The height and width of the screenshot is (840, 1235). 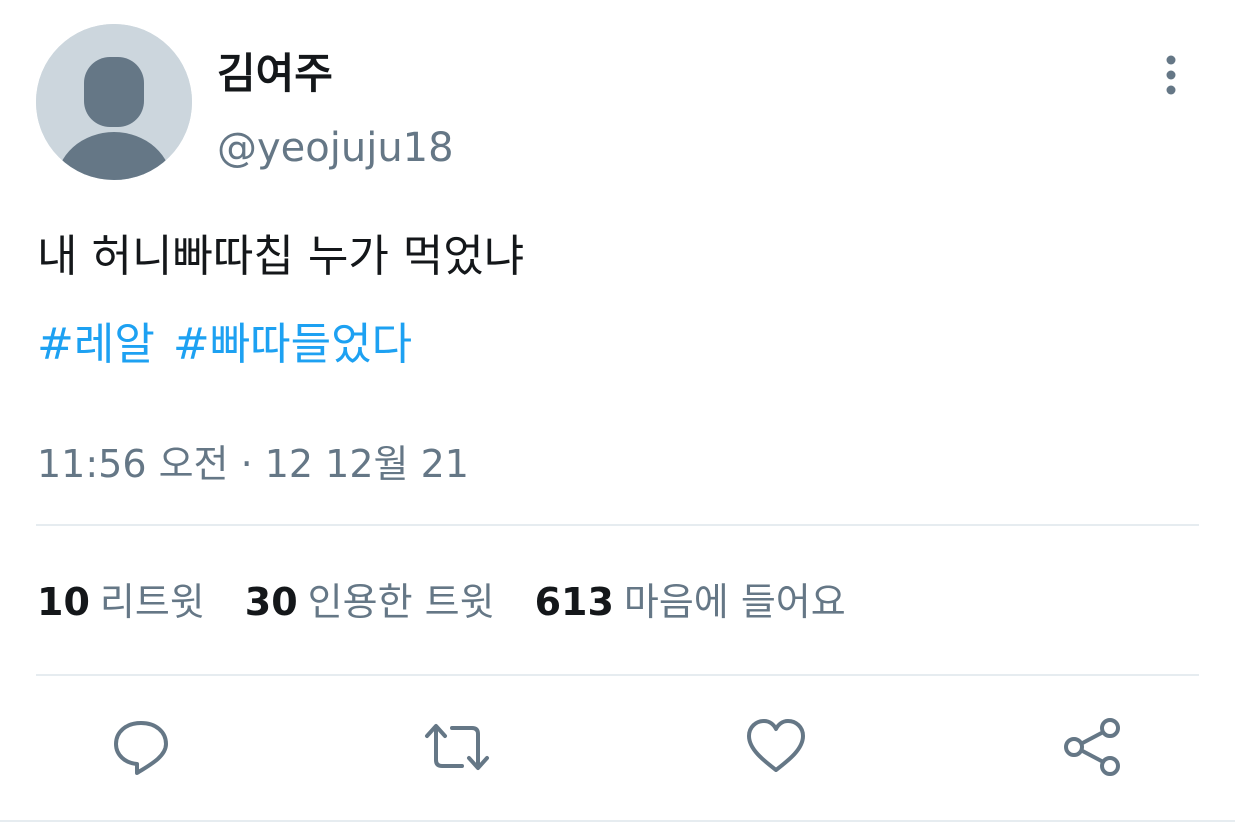 What do you see at coordinates (96, 344) in the screenshot?
I see `hashtag-link: #레알` at bounding box center [96, 344].